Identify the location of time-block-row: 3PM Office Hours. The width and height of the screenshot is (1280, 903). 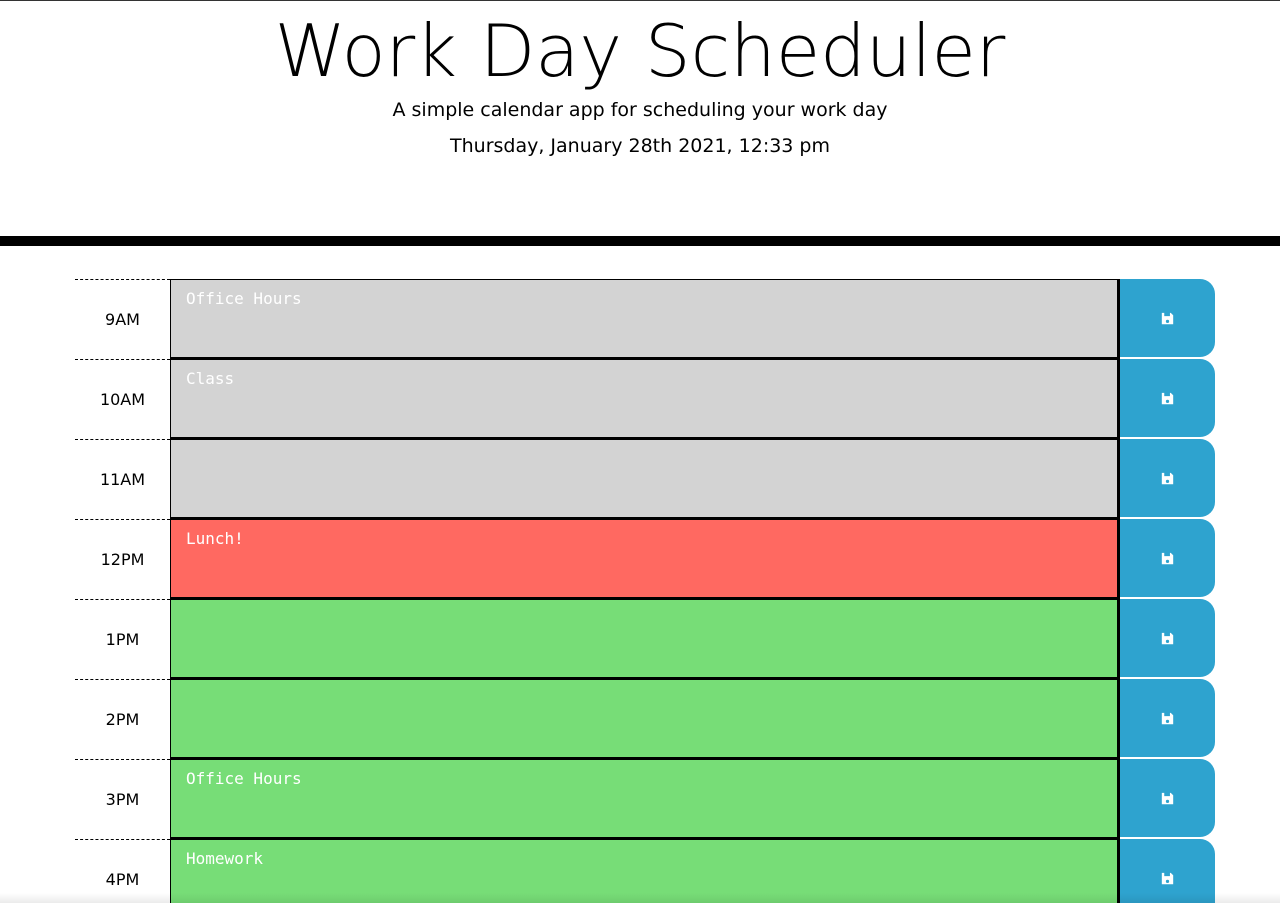
(645, 799).